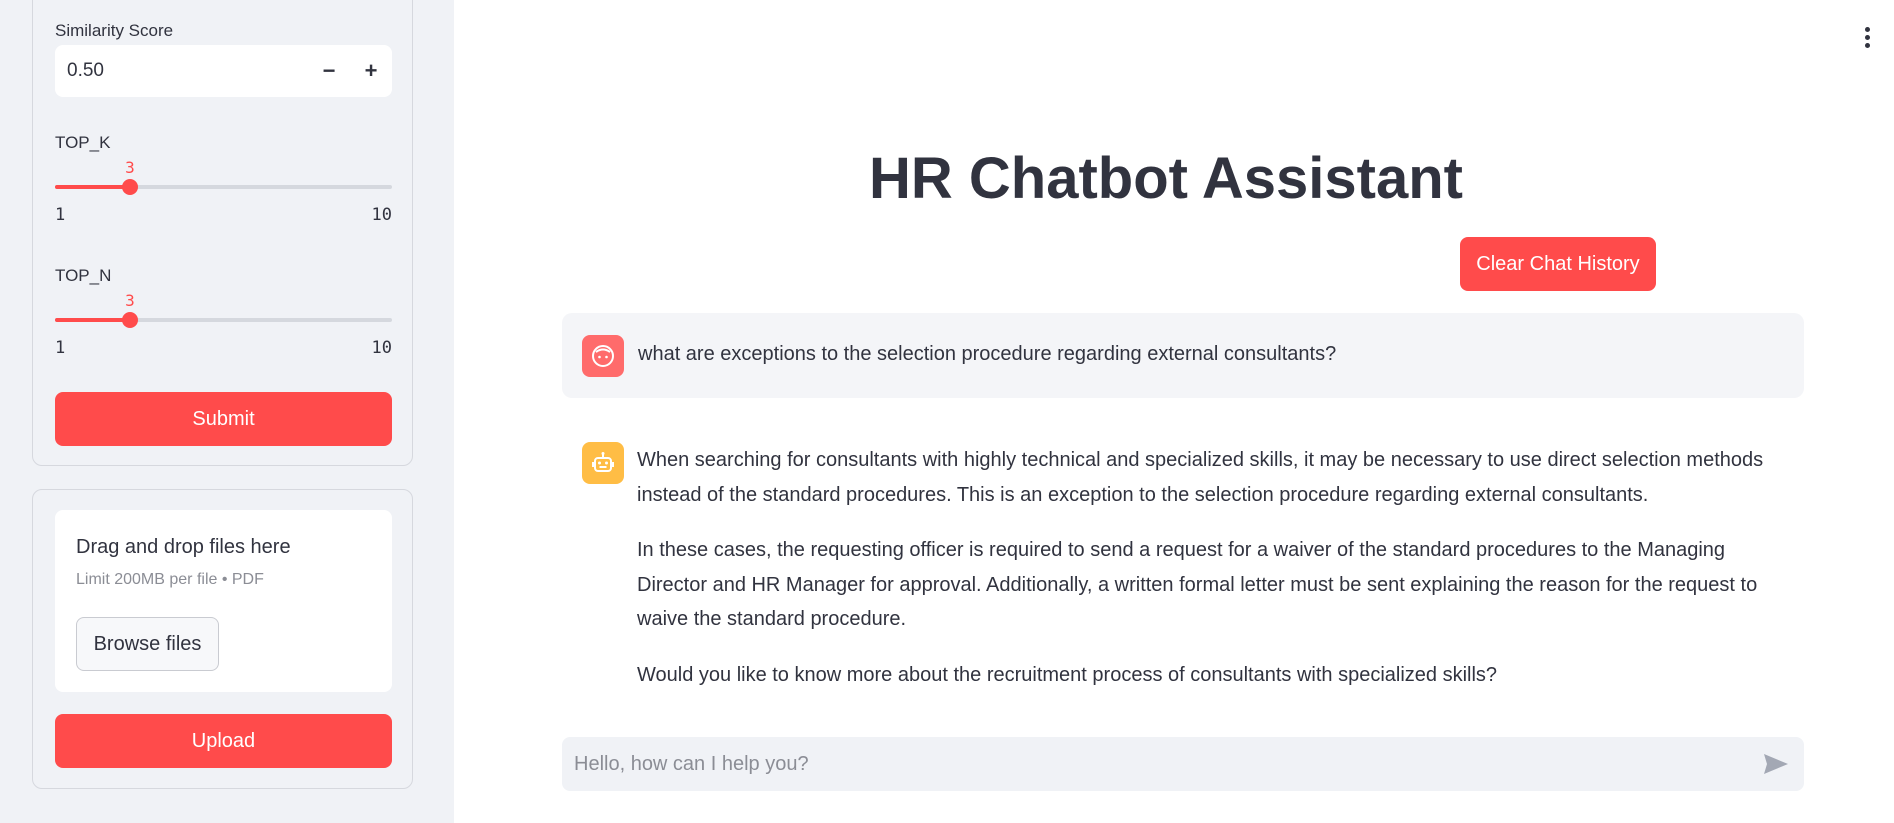  I want to click on submit-button: Submit, so click(223, 419).